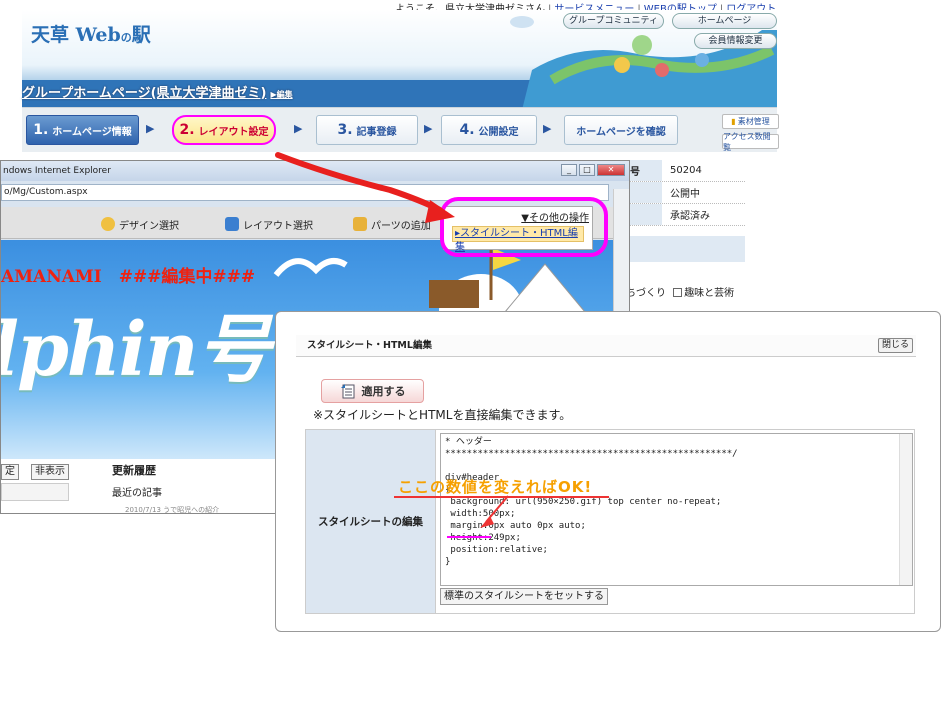  What do you see at coordinates (611, 170) in the screenshot?
I see `close-icon: ✕` at bounding box center [611, 170].